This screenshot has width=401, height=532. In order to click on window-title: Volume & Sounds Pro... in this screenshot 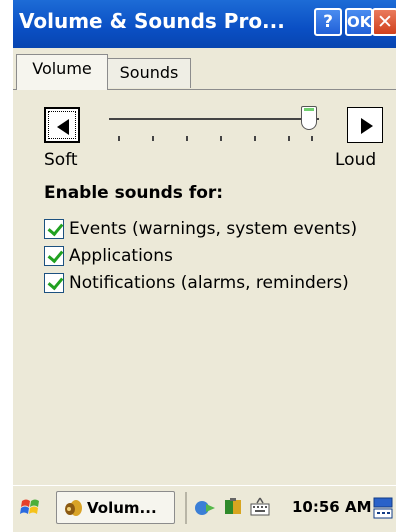, I will do `click(152, 21)`.